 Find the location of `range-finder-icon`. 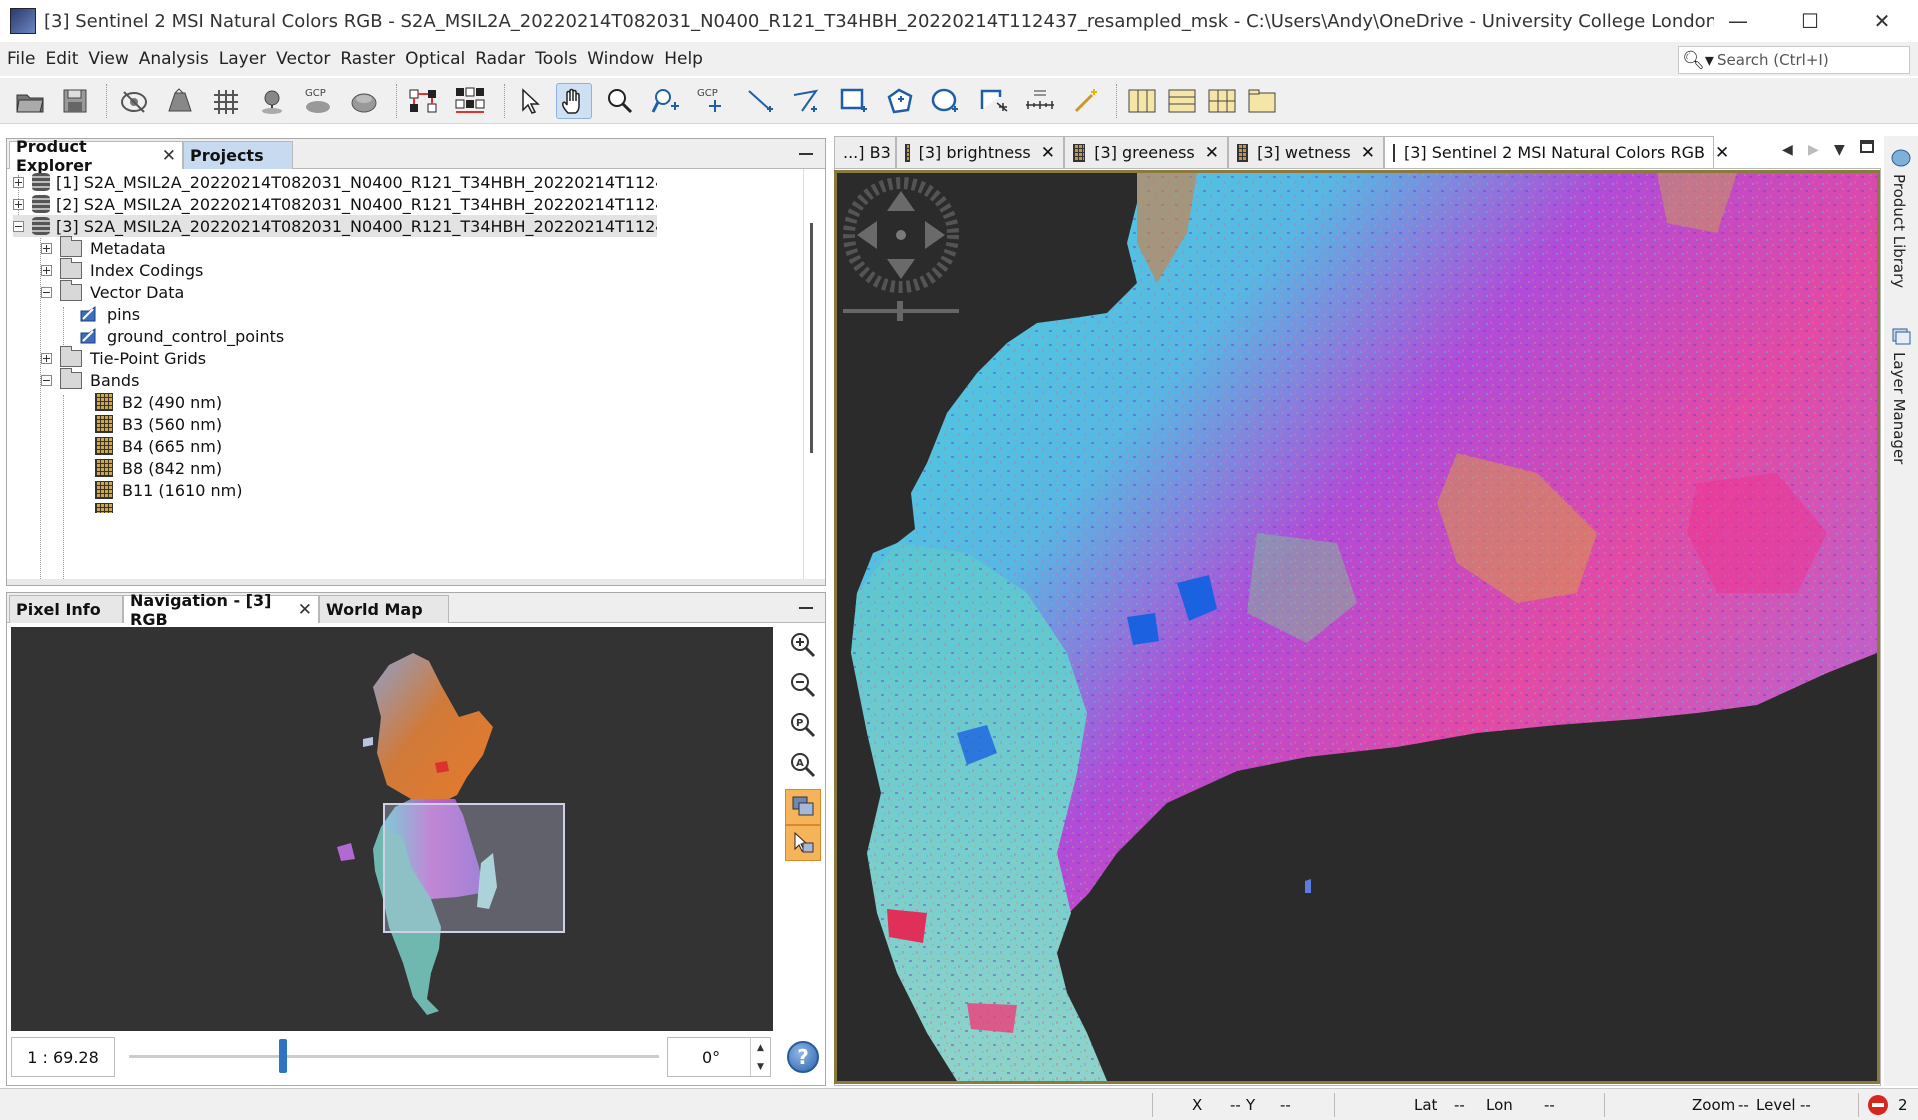

range-finder-icon is located at coordinates (1040, 101).